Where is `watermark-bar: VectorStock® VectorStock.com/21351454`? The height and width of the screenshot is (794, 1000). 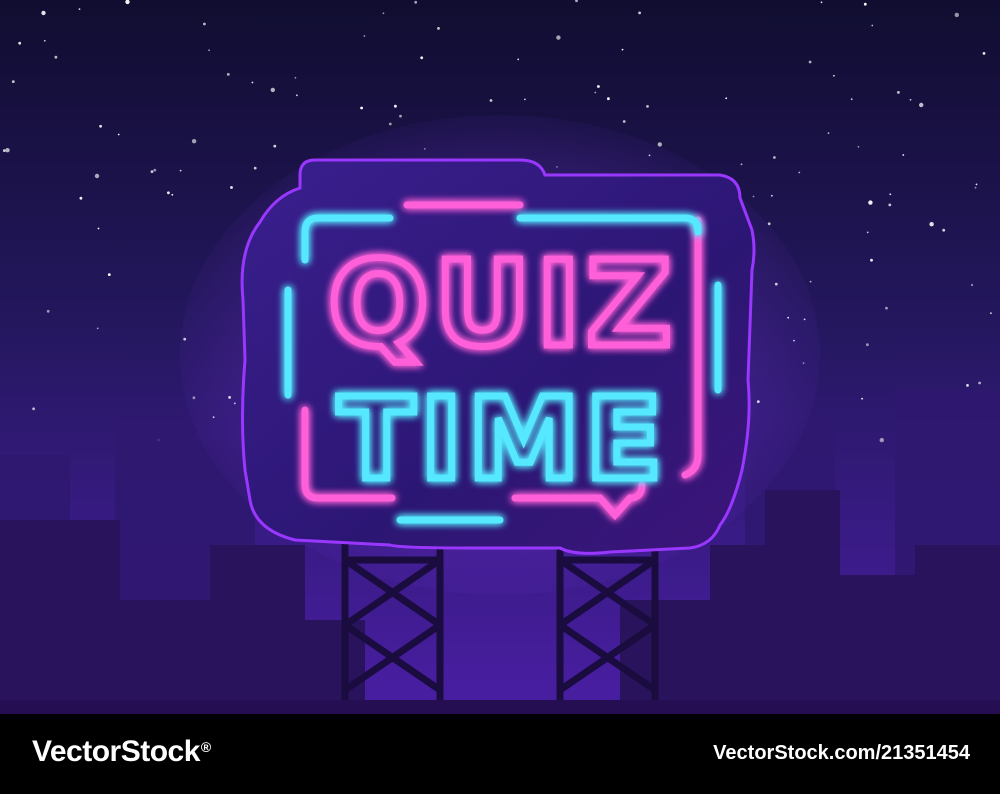 watermark-bar: VectorStock® VectorStock.com/21351454 is located at coordinates (500, 754).